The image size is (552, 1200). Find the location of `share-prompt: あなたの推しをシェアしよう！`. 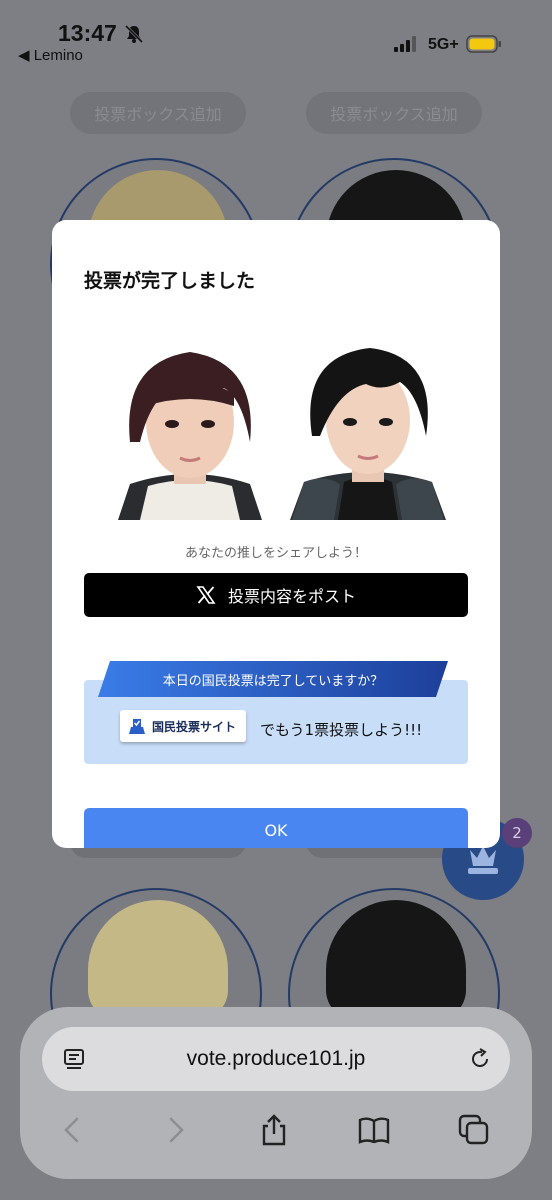

share-prompt: あなたの推しをシェアしよう！ is located at coordinates (275, 553).